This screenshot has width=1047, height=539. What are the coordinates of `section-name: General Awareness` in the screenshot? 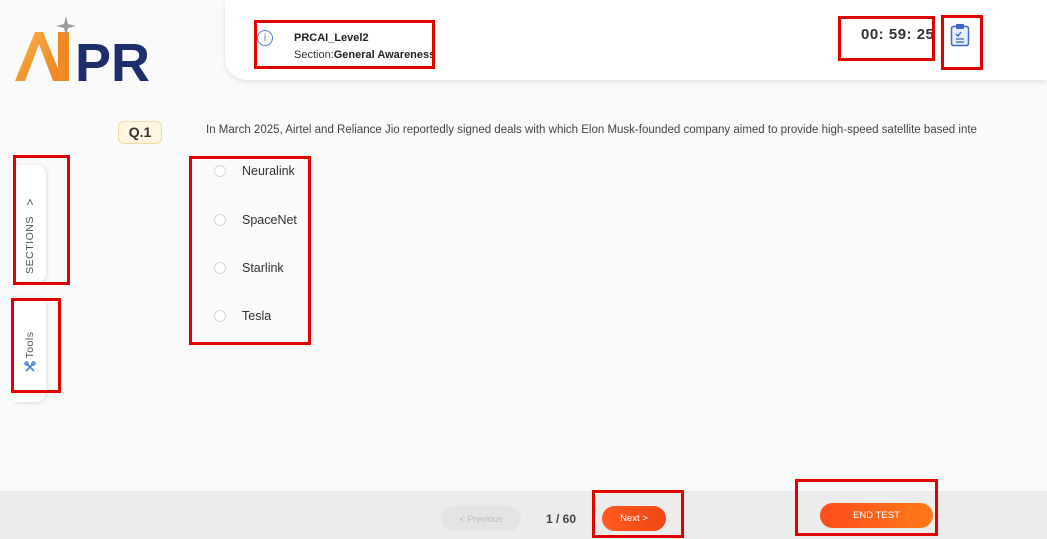 It's located at (384, 55).